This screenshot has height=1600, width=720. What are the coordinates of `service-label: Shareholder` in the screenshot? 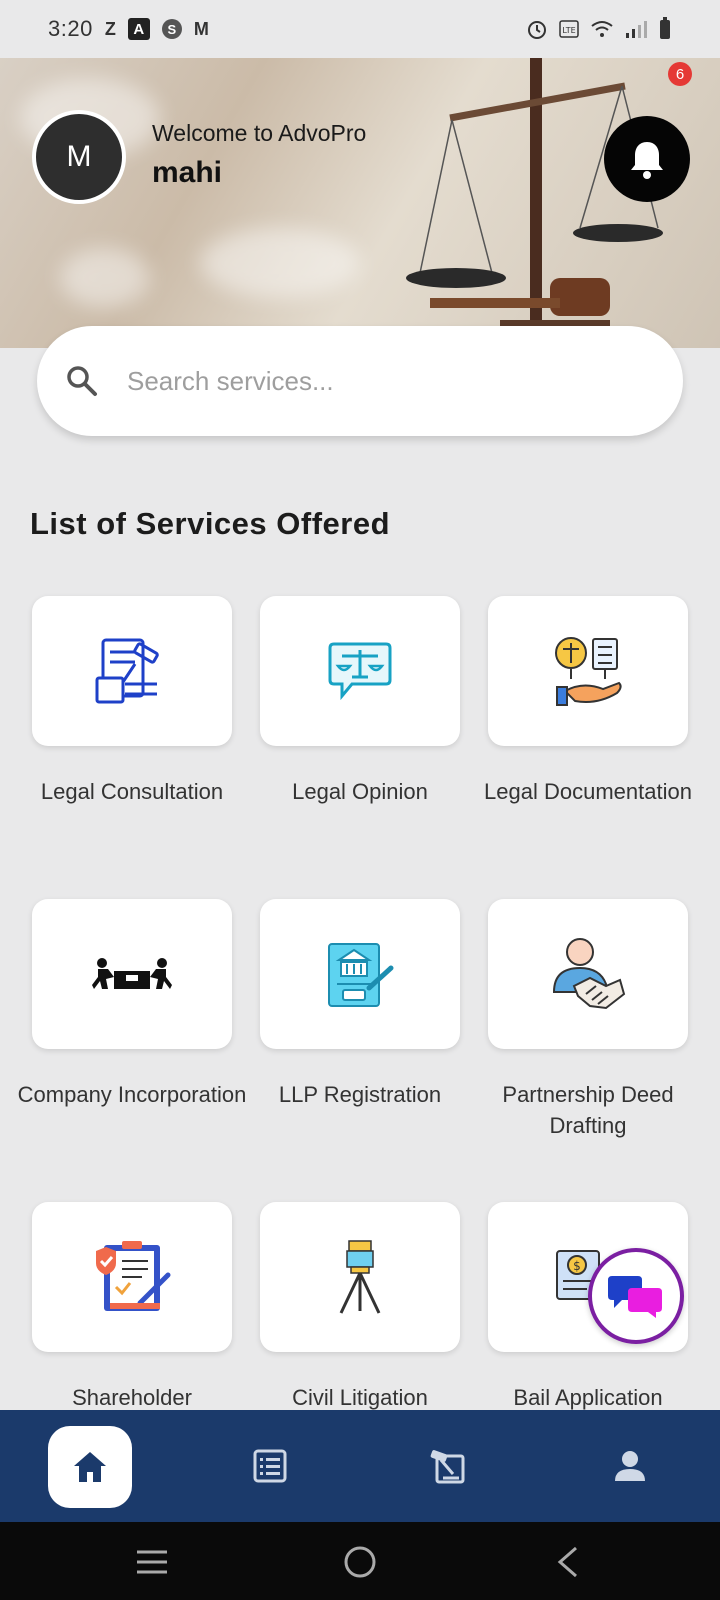 It's located at (132, 1397).